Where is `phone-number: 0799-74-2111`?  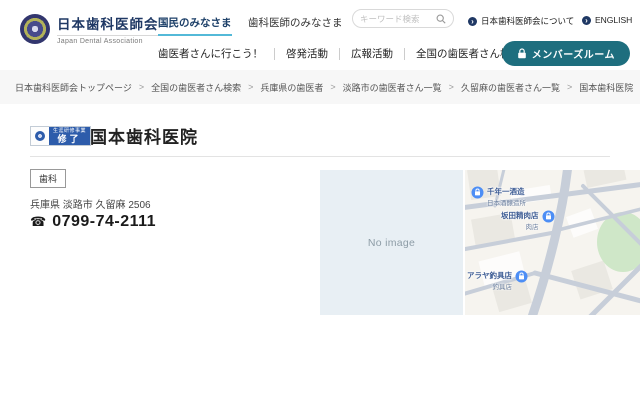
phone-number: 0799-74-2111 is located at coordinates (104, 221).